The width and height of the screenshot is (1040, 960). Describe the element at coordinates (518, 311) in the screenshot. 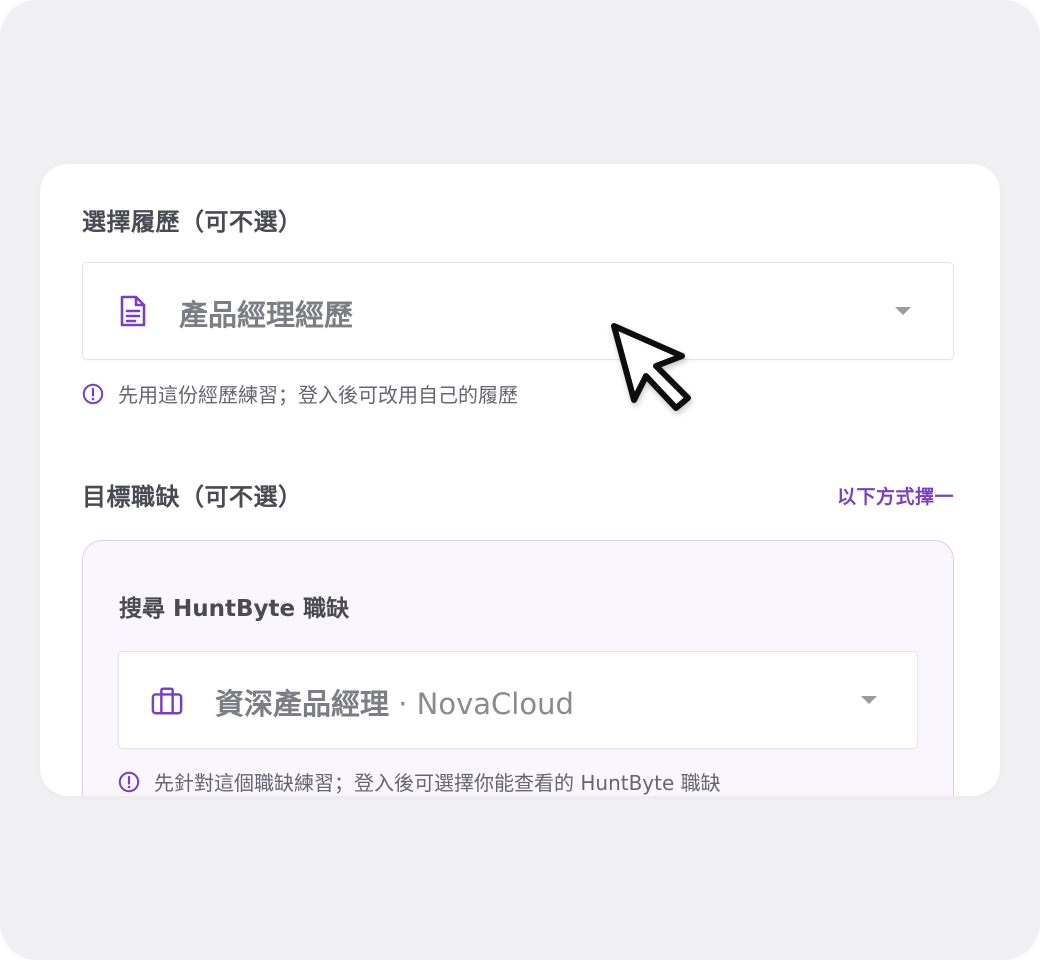

I see `resume-select: 產品經理經歷` at that location.